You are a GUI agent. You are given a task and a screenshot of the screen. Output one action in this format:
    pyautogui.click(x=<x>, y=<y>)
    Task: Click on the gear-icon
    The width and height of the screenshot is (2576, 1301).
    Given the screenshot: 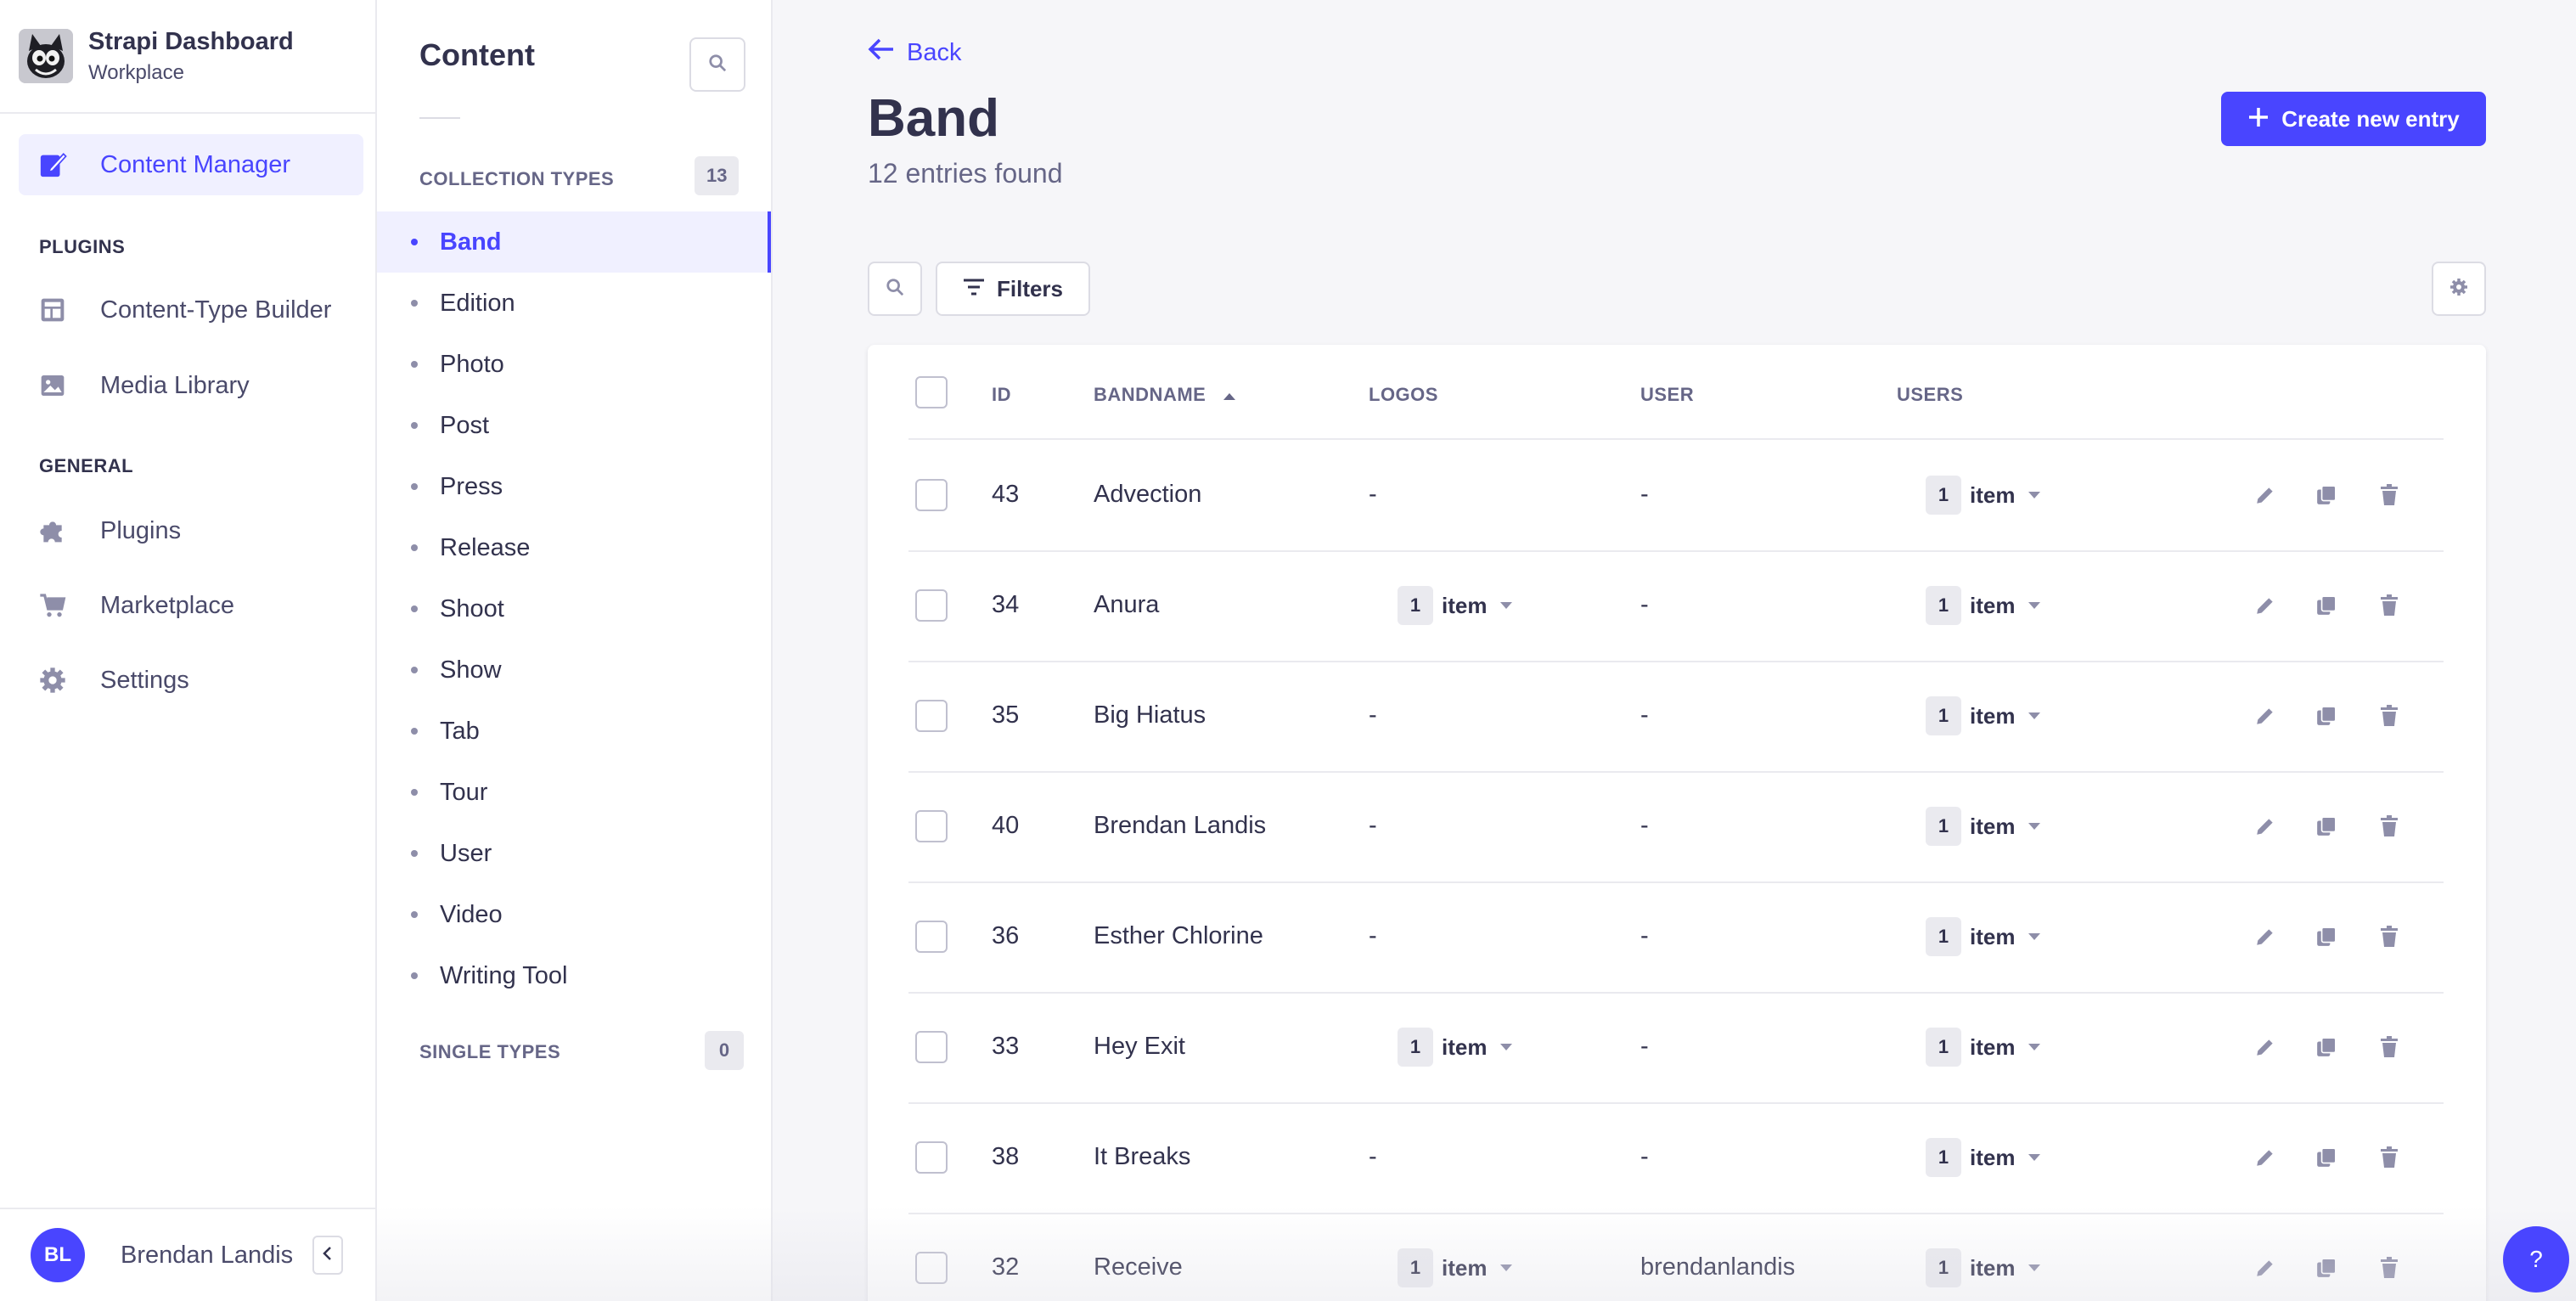 What is the action you would take?
    pyautogui.click(x=52, y=680)
    